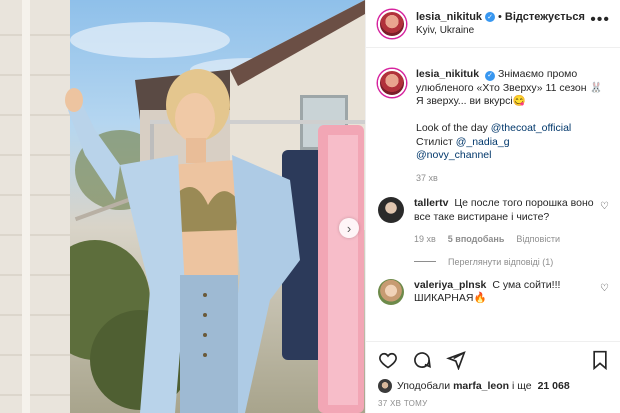 This screenshot has height=413, width=620. What do you see at coordinates (483, 142) in the screenshot?
I see `mention-nadia: @_nadia_g` at bounding box center [483, 142].